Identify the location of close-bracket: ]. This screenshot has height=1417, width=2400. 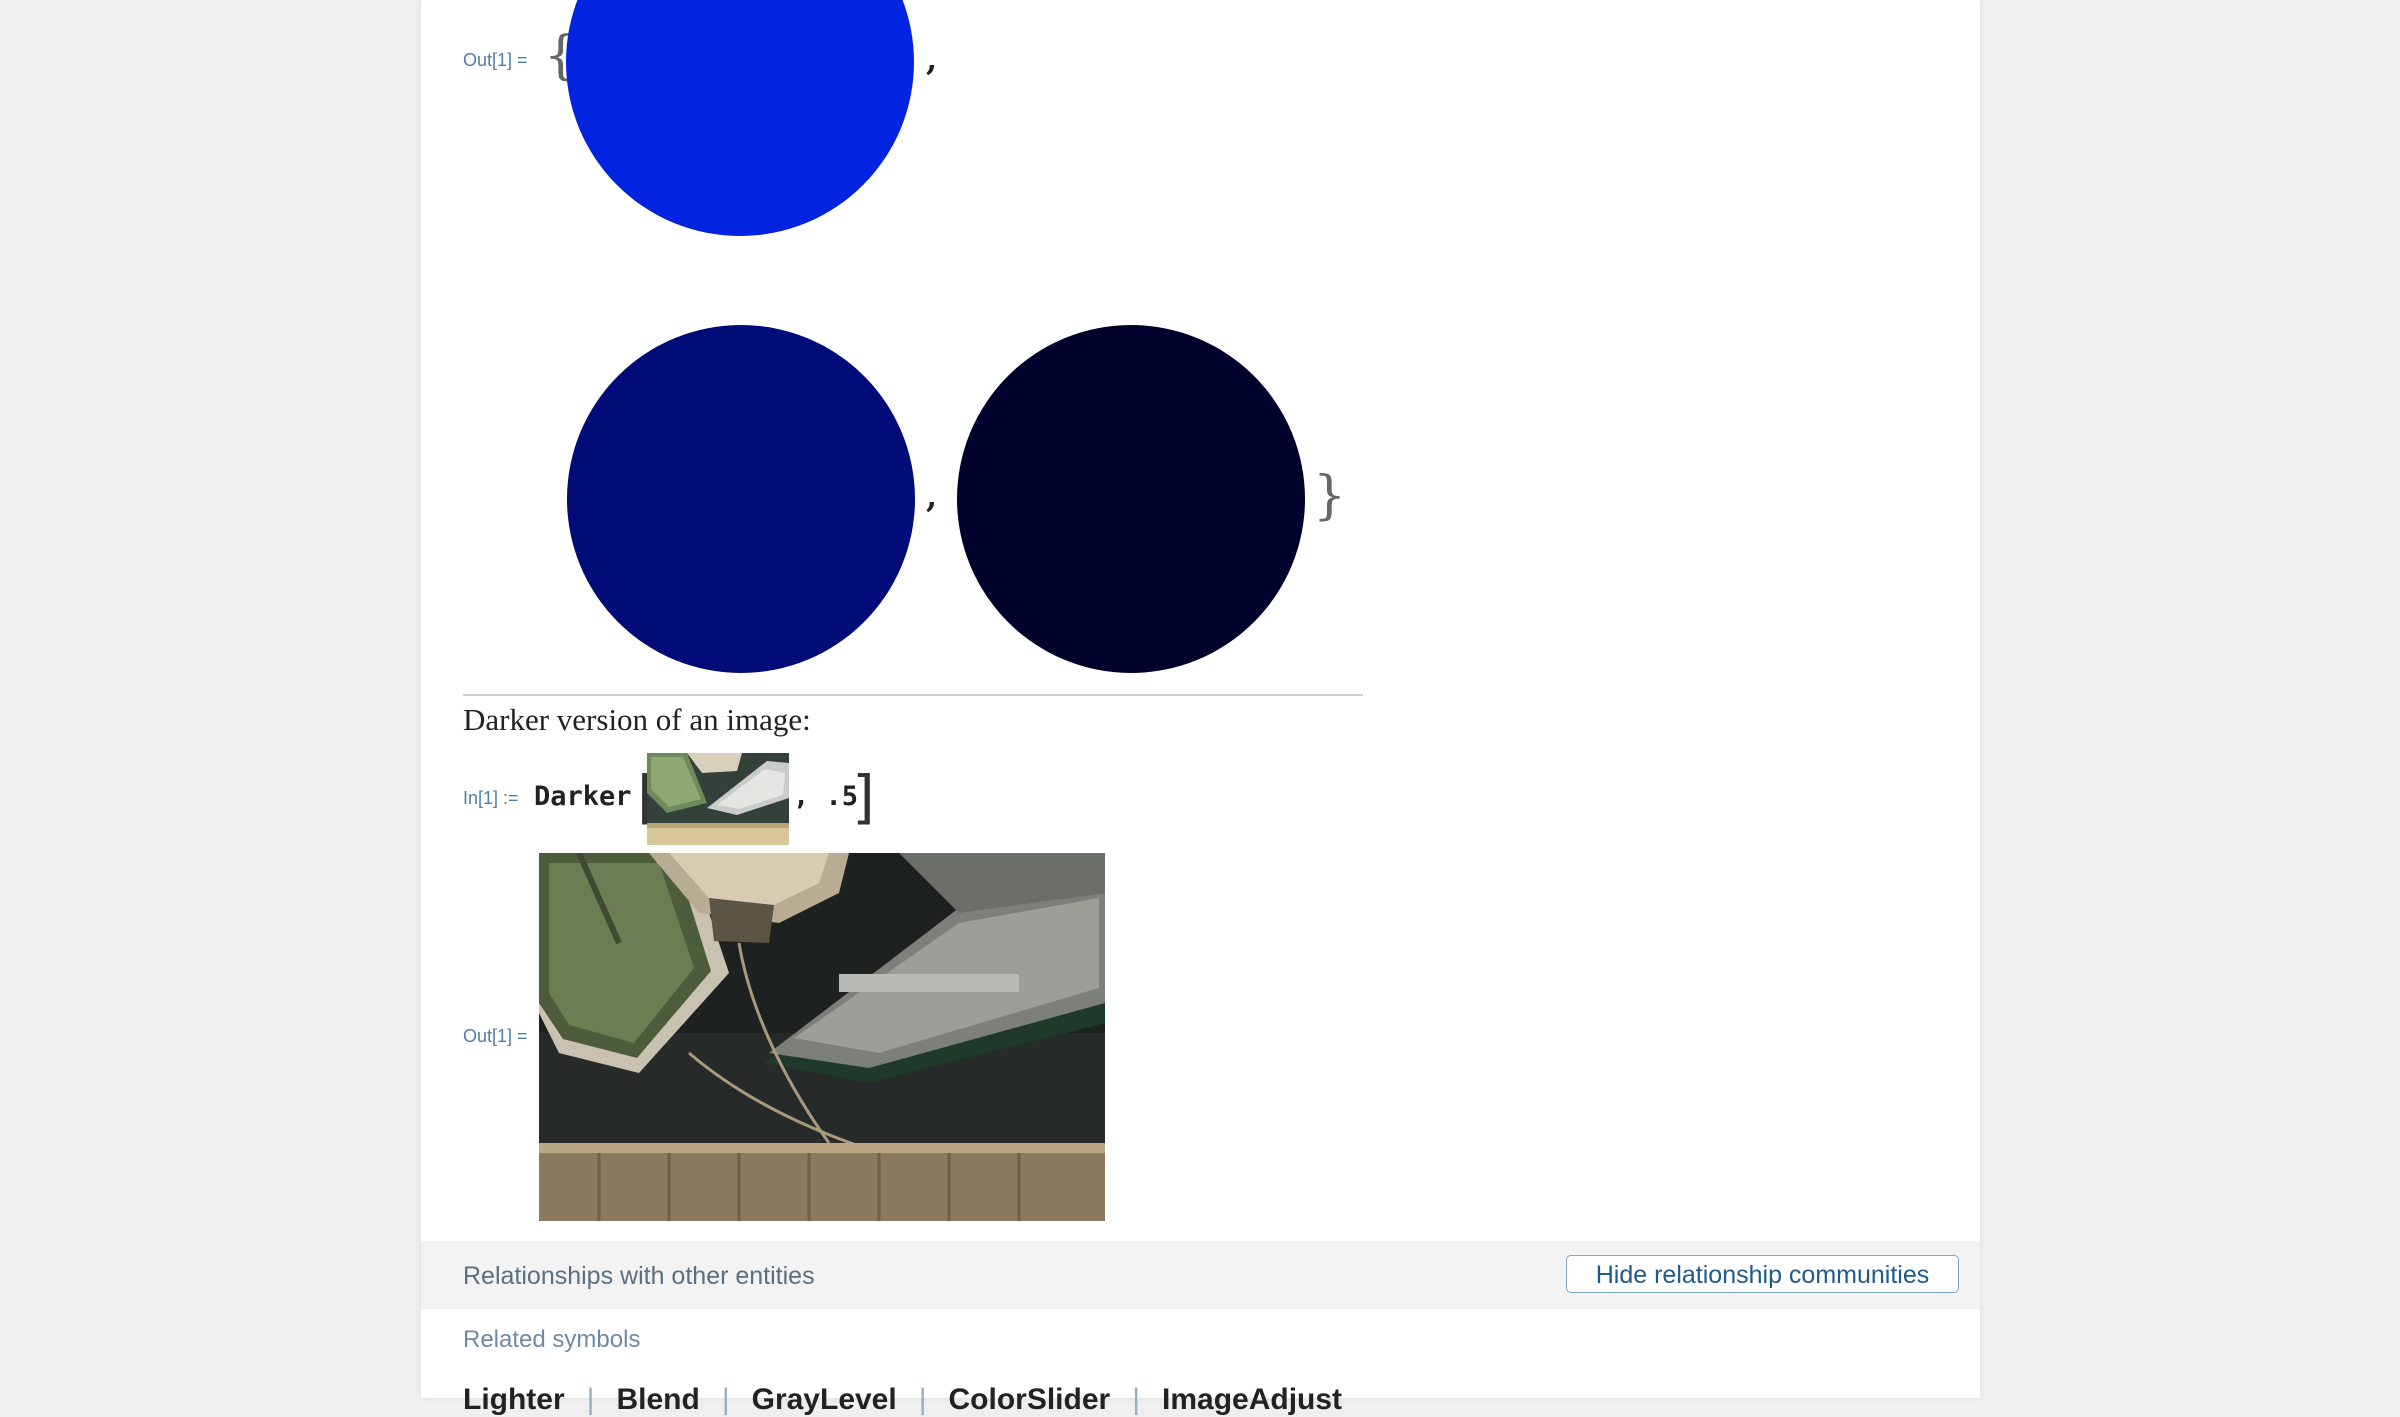
(865, 797).